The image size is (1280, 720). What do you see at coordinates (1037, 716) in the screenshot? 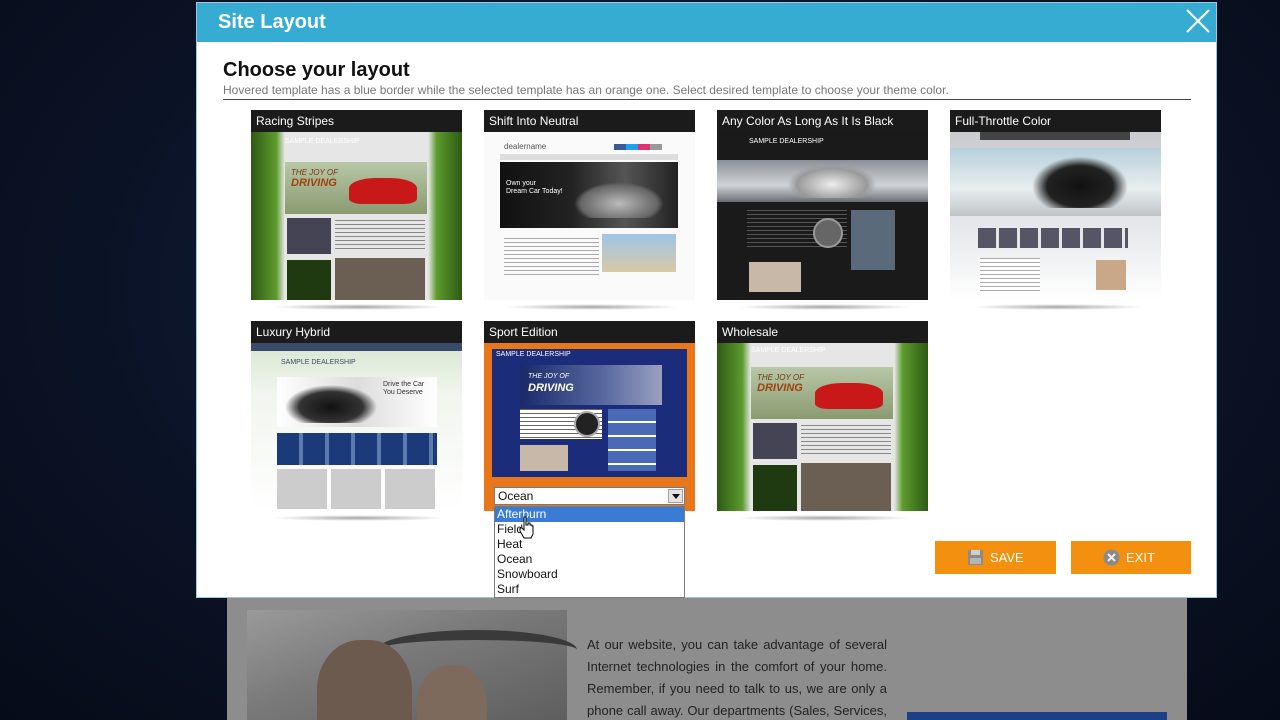
I see `background-bar` at bounding box center [1037, 716].